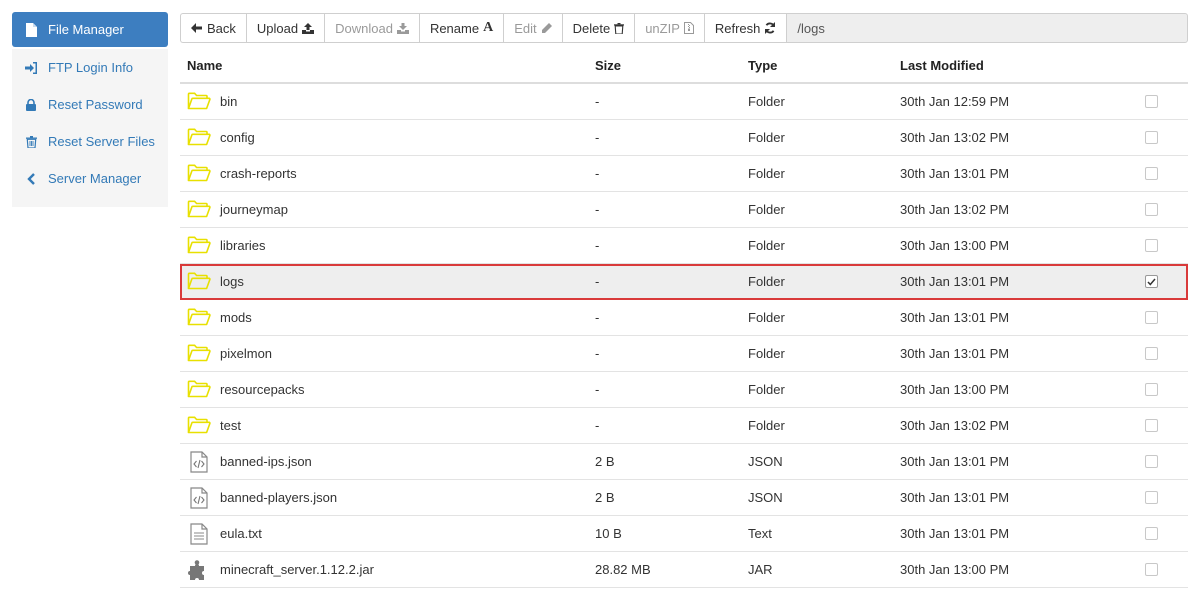  Describe the element at coordinates (532, 28) in the screenshot. I see `edit-button: Edit` at that location.